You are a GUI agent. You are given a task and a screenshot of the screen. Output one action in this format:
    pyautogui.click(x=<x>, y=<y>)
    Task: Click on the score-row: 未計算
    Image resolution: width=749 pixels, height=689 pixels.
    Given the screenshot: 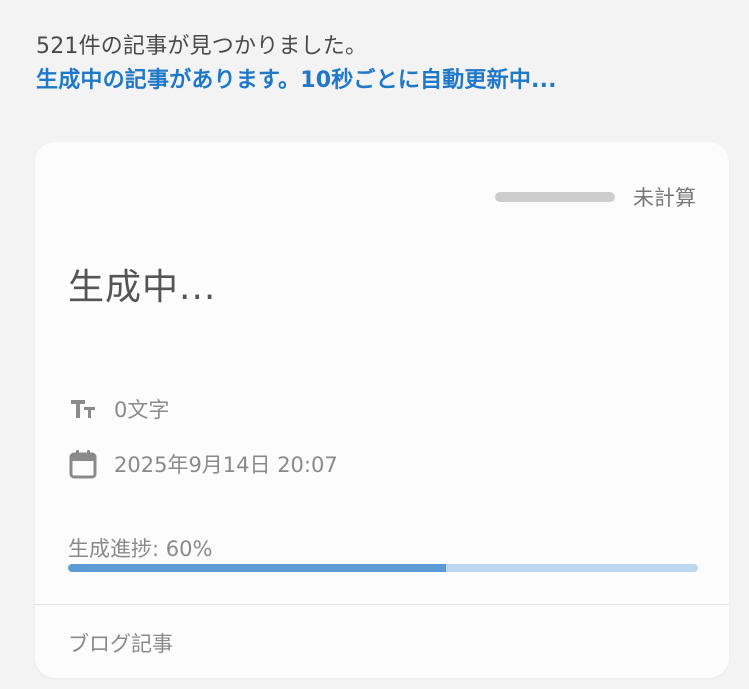 What is the action you would take?
    pyautogui.click(x=595, y=197)
    